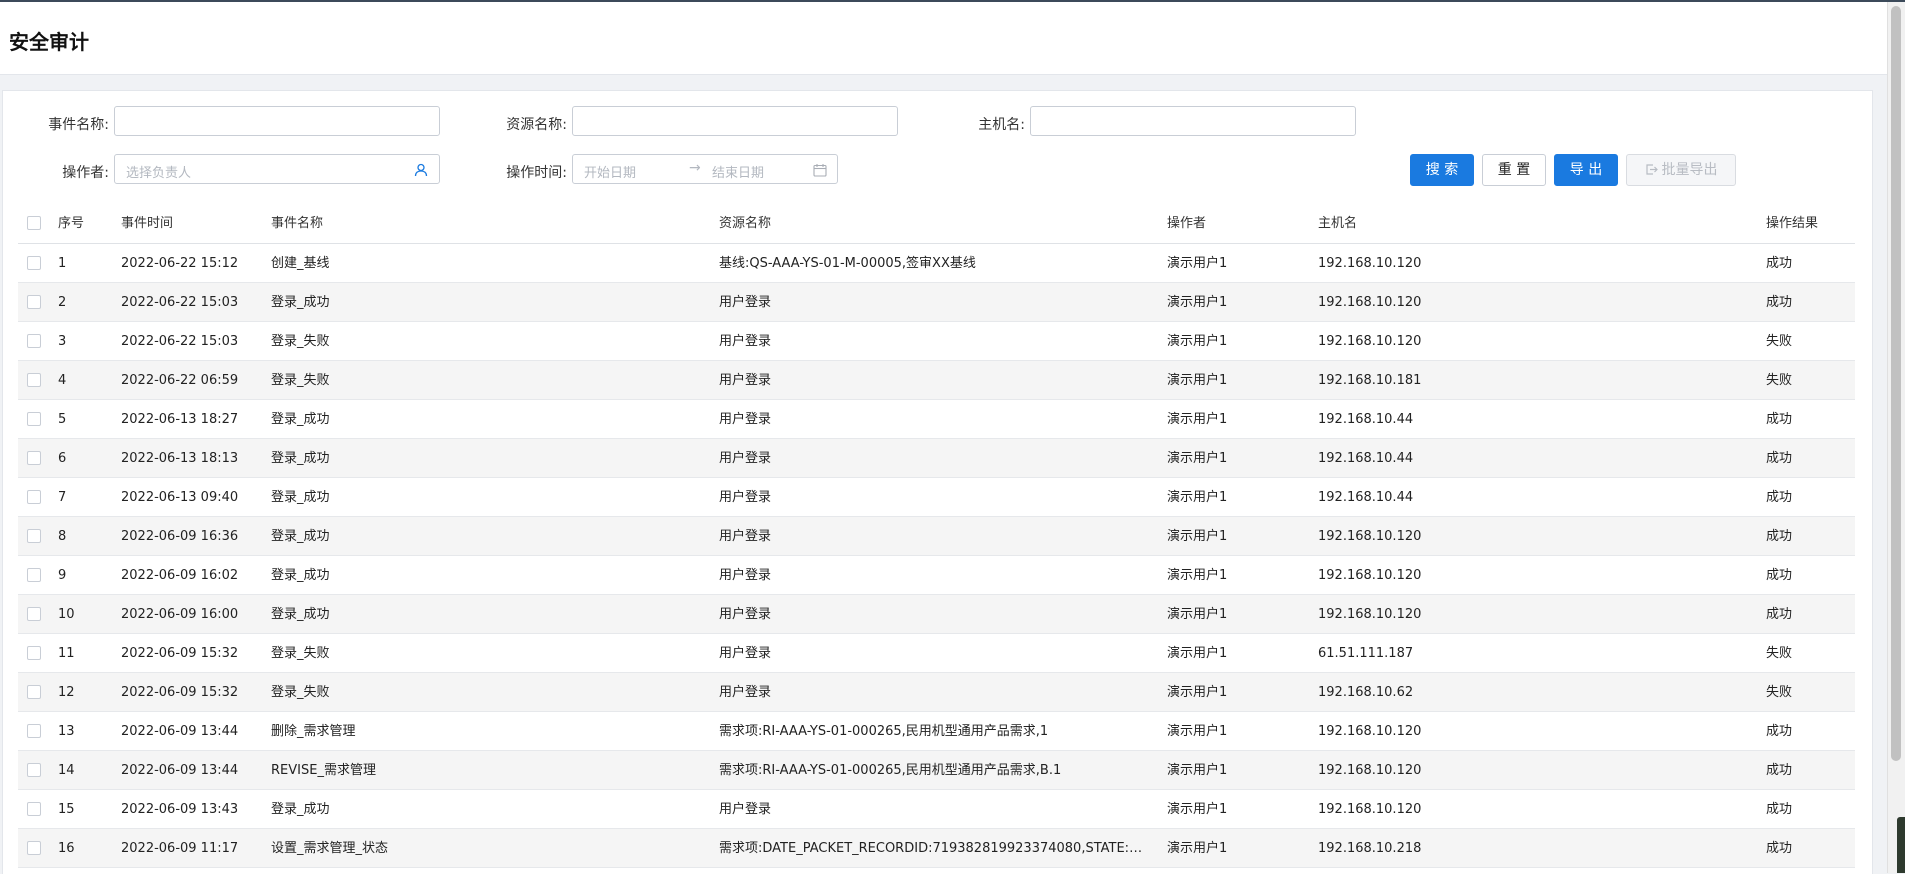  I want to click on row-time: 2022-06-09 15:32, so click(180, 692).